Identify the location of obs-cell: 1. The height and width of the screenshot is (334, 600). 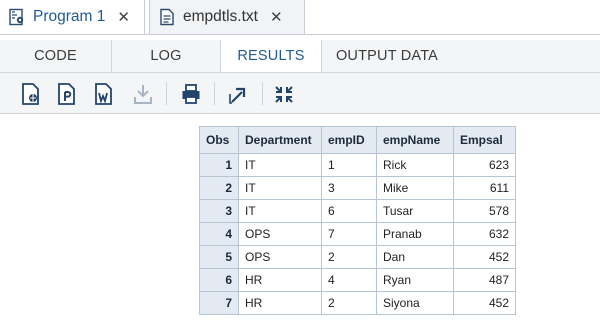
(219, 165).